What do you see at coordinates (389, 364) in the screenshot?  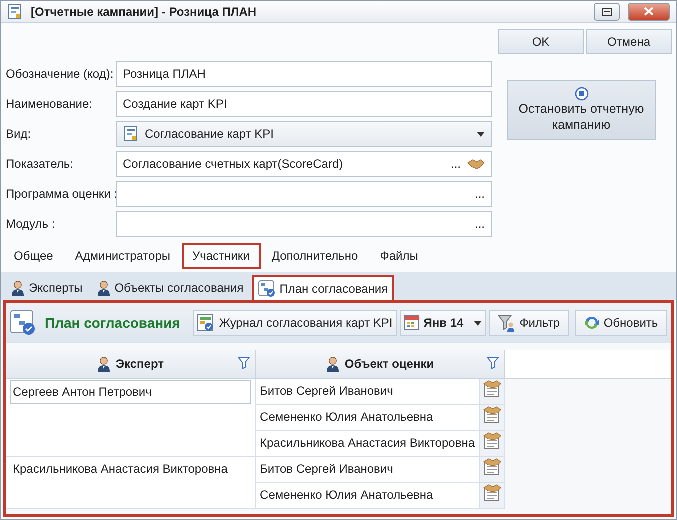 I see `column-header: Объект оценки` at bounding box center [389, 364].